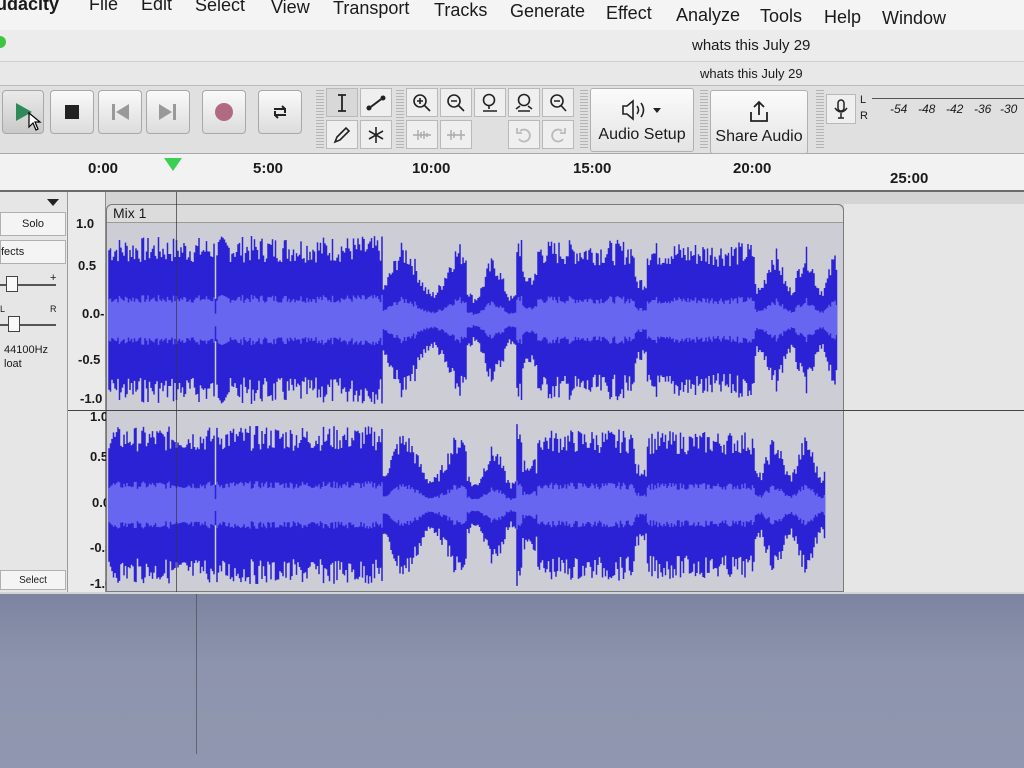 The width and height of the screenshot is (1024, 768). What do you see at coordinates (93, 313) in the screenshot?
I see `scale-label: 0.0-` at bounding box center [93, 313].